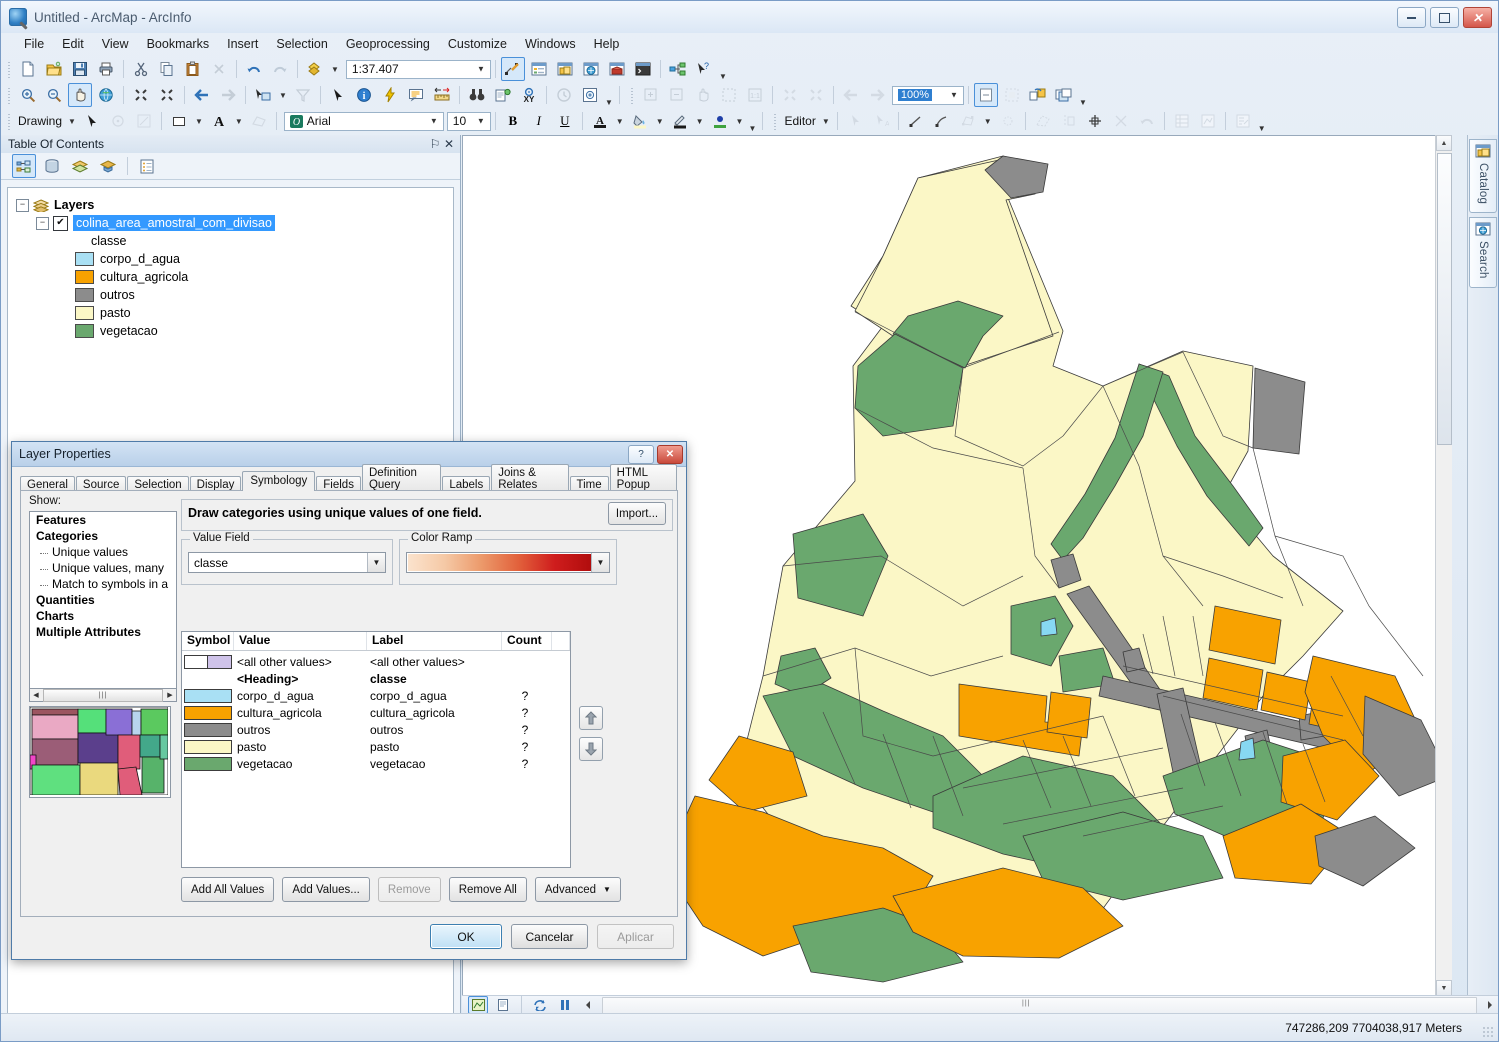  I want to click on go-to-xy-icon: XY, so click(529, 95).